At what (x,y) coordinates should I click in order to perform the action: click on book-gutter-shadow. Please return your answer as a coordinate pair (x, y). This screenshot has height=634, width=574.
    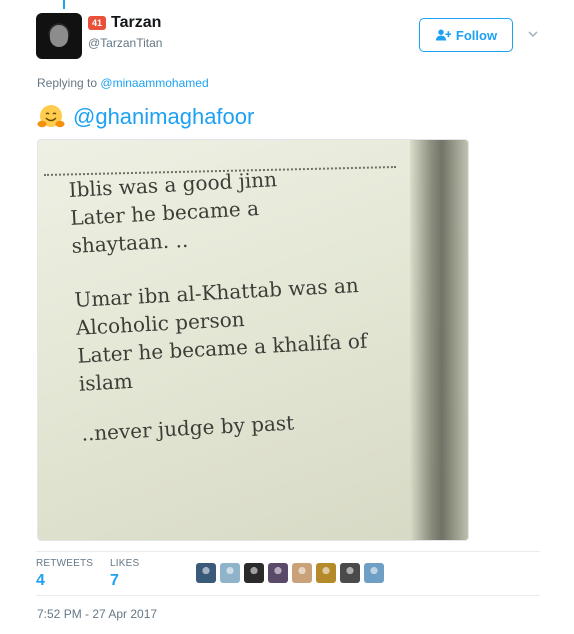
    Looking at the image, I should click on (439, 340).